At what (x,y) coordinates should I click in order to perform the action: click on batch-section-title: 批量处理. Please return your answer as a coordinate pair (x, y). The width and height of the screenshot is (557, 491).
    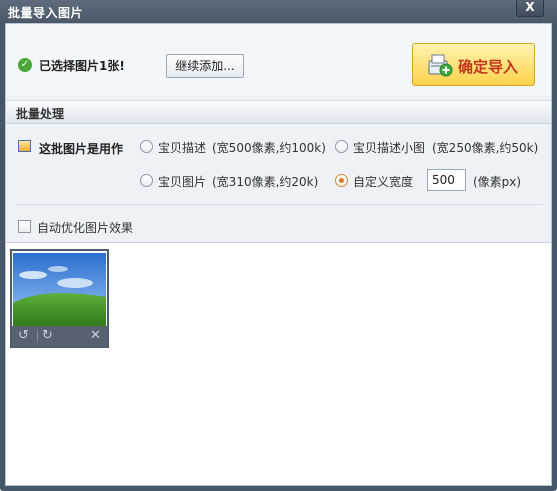
    Looking at the image, I should click on (40, 114).